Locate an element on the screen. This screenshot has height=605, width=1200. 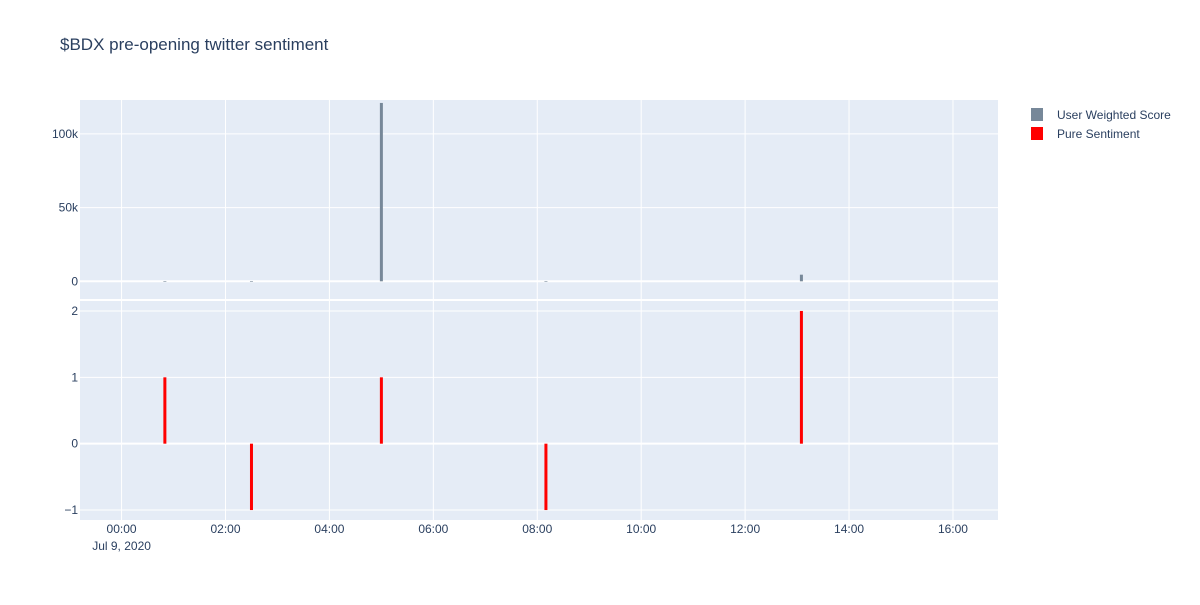
x-tick-label: 00:00 is located at coordinates (122, 529).